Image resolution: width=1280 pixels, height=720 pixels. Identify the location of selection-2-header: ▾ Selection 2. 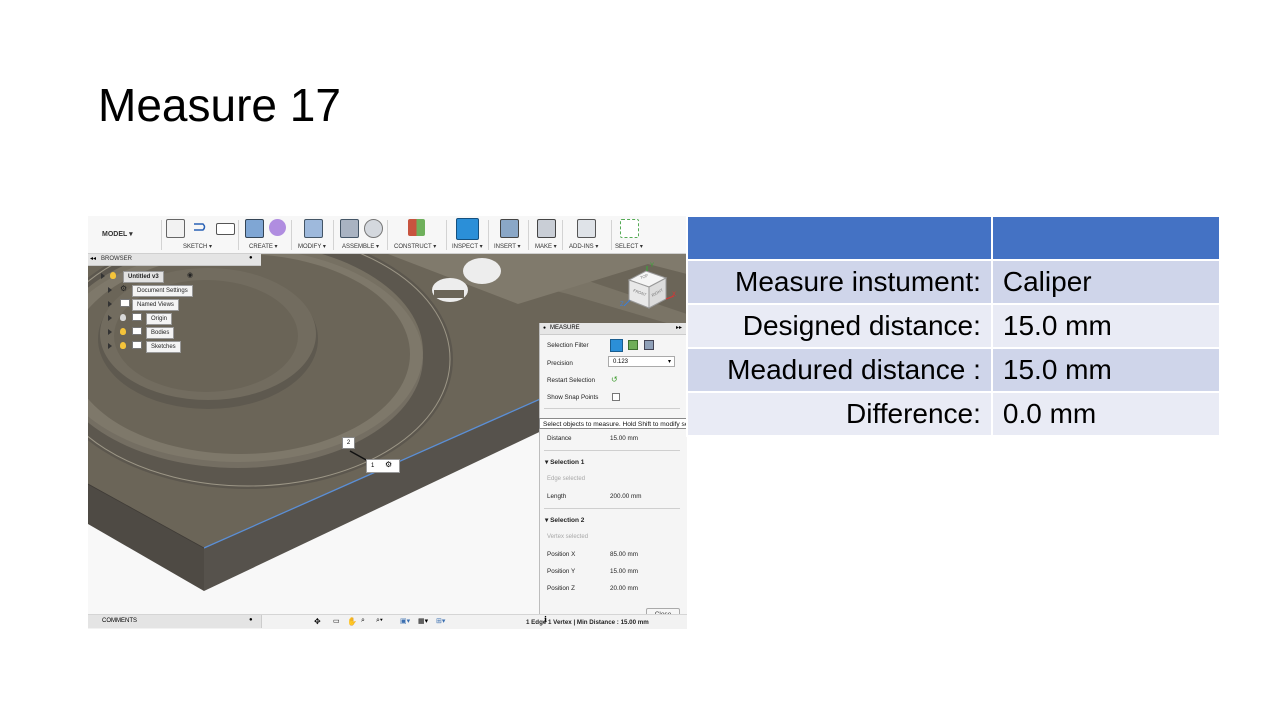
(564, 520).